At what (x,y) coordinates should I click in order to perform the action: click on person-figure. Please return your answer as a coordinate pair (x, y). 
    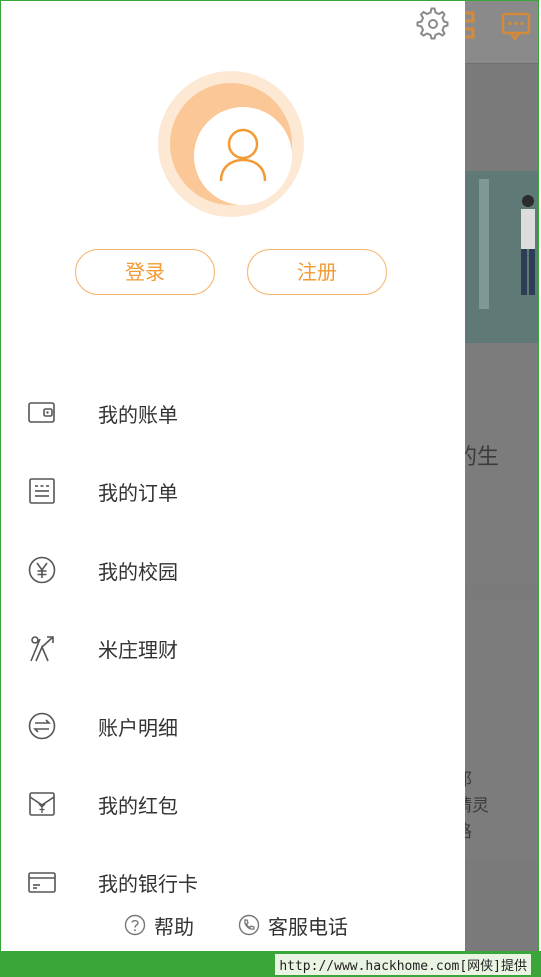
    Looking at the image, I should click on (528, 245).